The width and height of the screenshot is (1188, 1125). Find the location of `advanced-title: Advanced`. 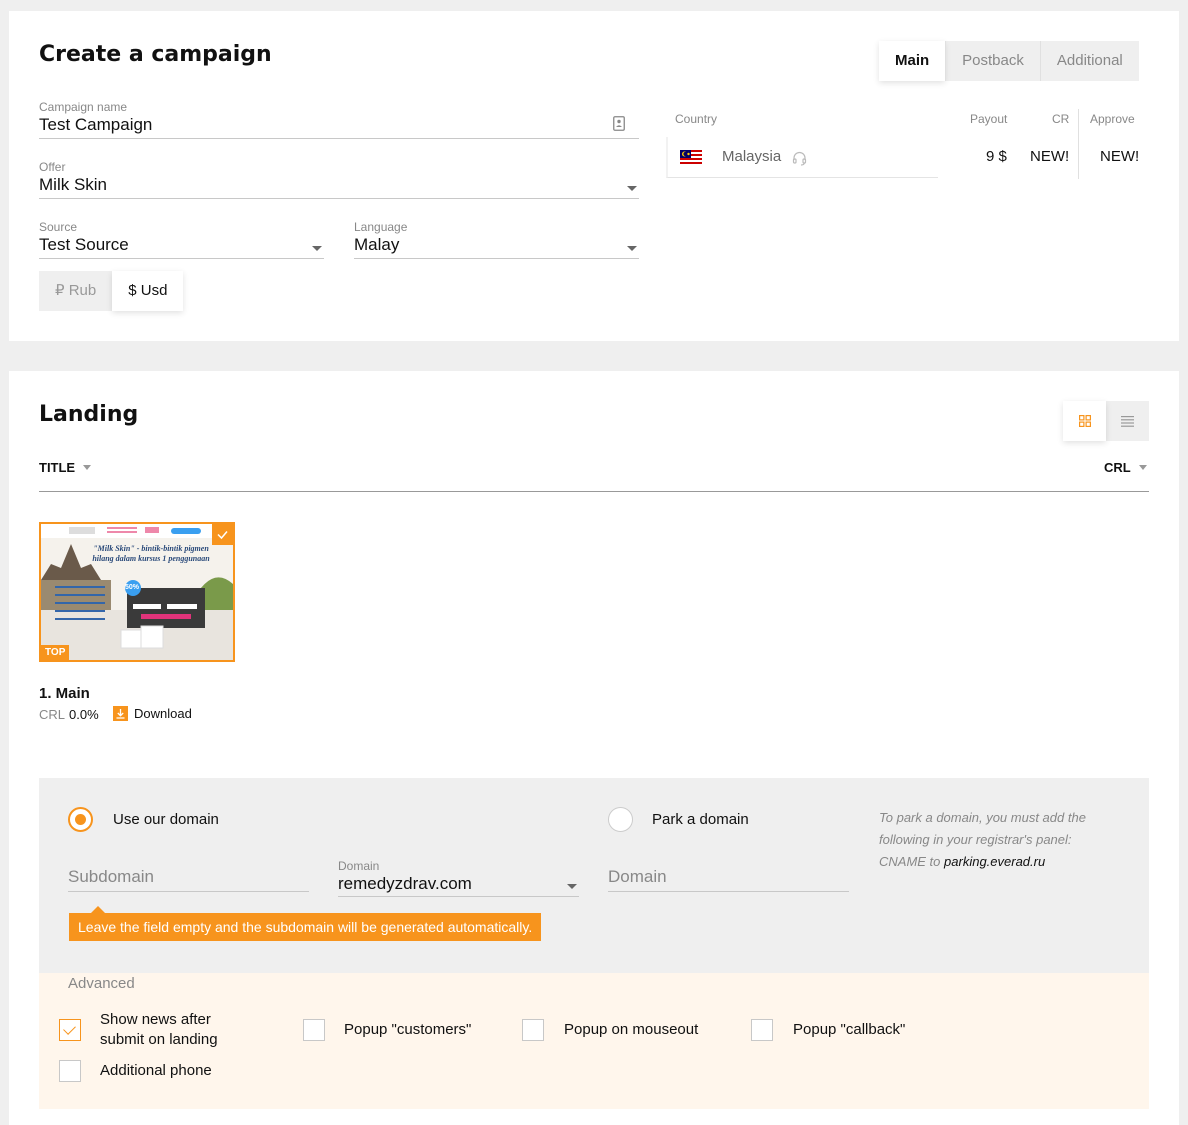

advanced-title: Advanced is located at coordinates (101, 983).